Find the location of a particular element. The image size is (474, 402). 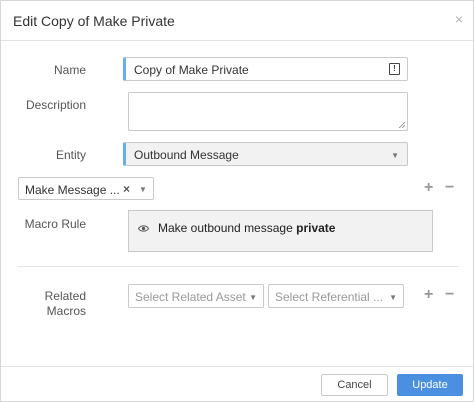

related-asset-select: Select Related Asset ▼ is located at coordinates (196, 296).